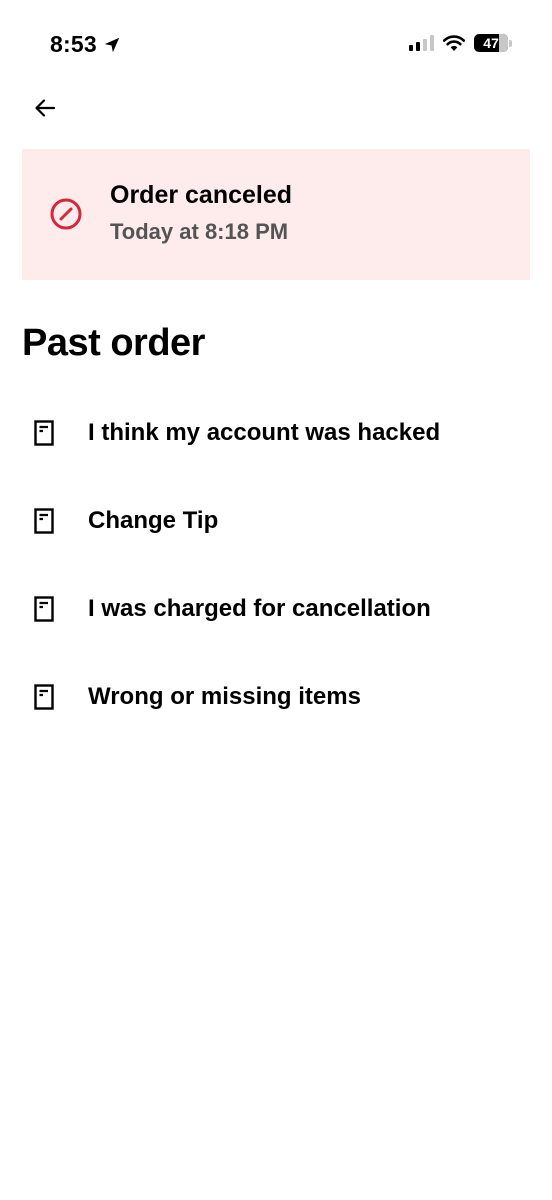 The width and height of the screenshot is (552, 1200). What do you see at coordinates (454, 43) in the screenshot?
I see `wifi-icon` at bounding box center [454, 43].